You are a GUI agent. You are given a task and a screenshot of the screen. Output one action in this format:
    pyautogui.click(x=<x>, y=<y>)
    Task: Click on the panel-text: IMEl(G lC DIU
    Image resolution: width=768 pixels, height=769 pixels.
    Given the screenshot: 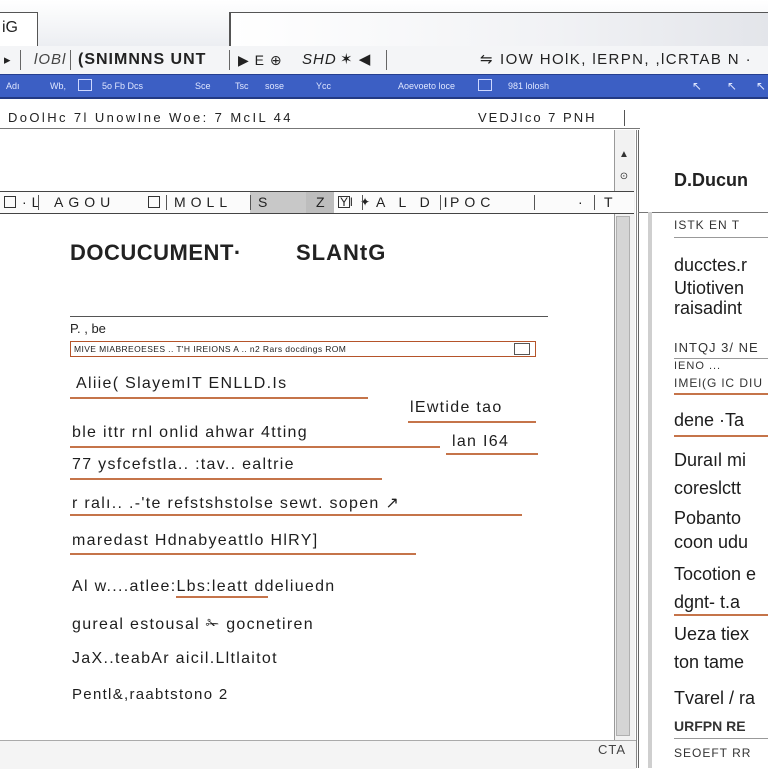 What is the action you would take?
    pyautogui.click(x=718, y=383)
    